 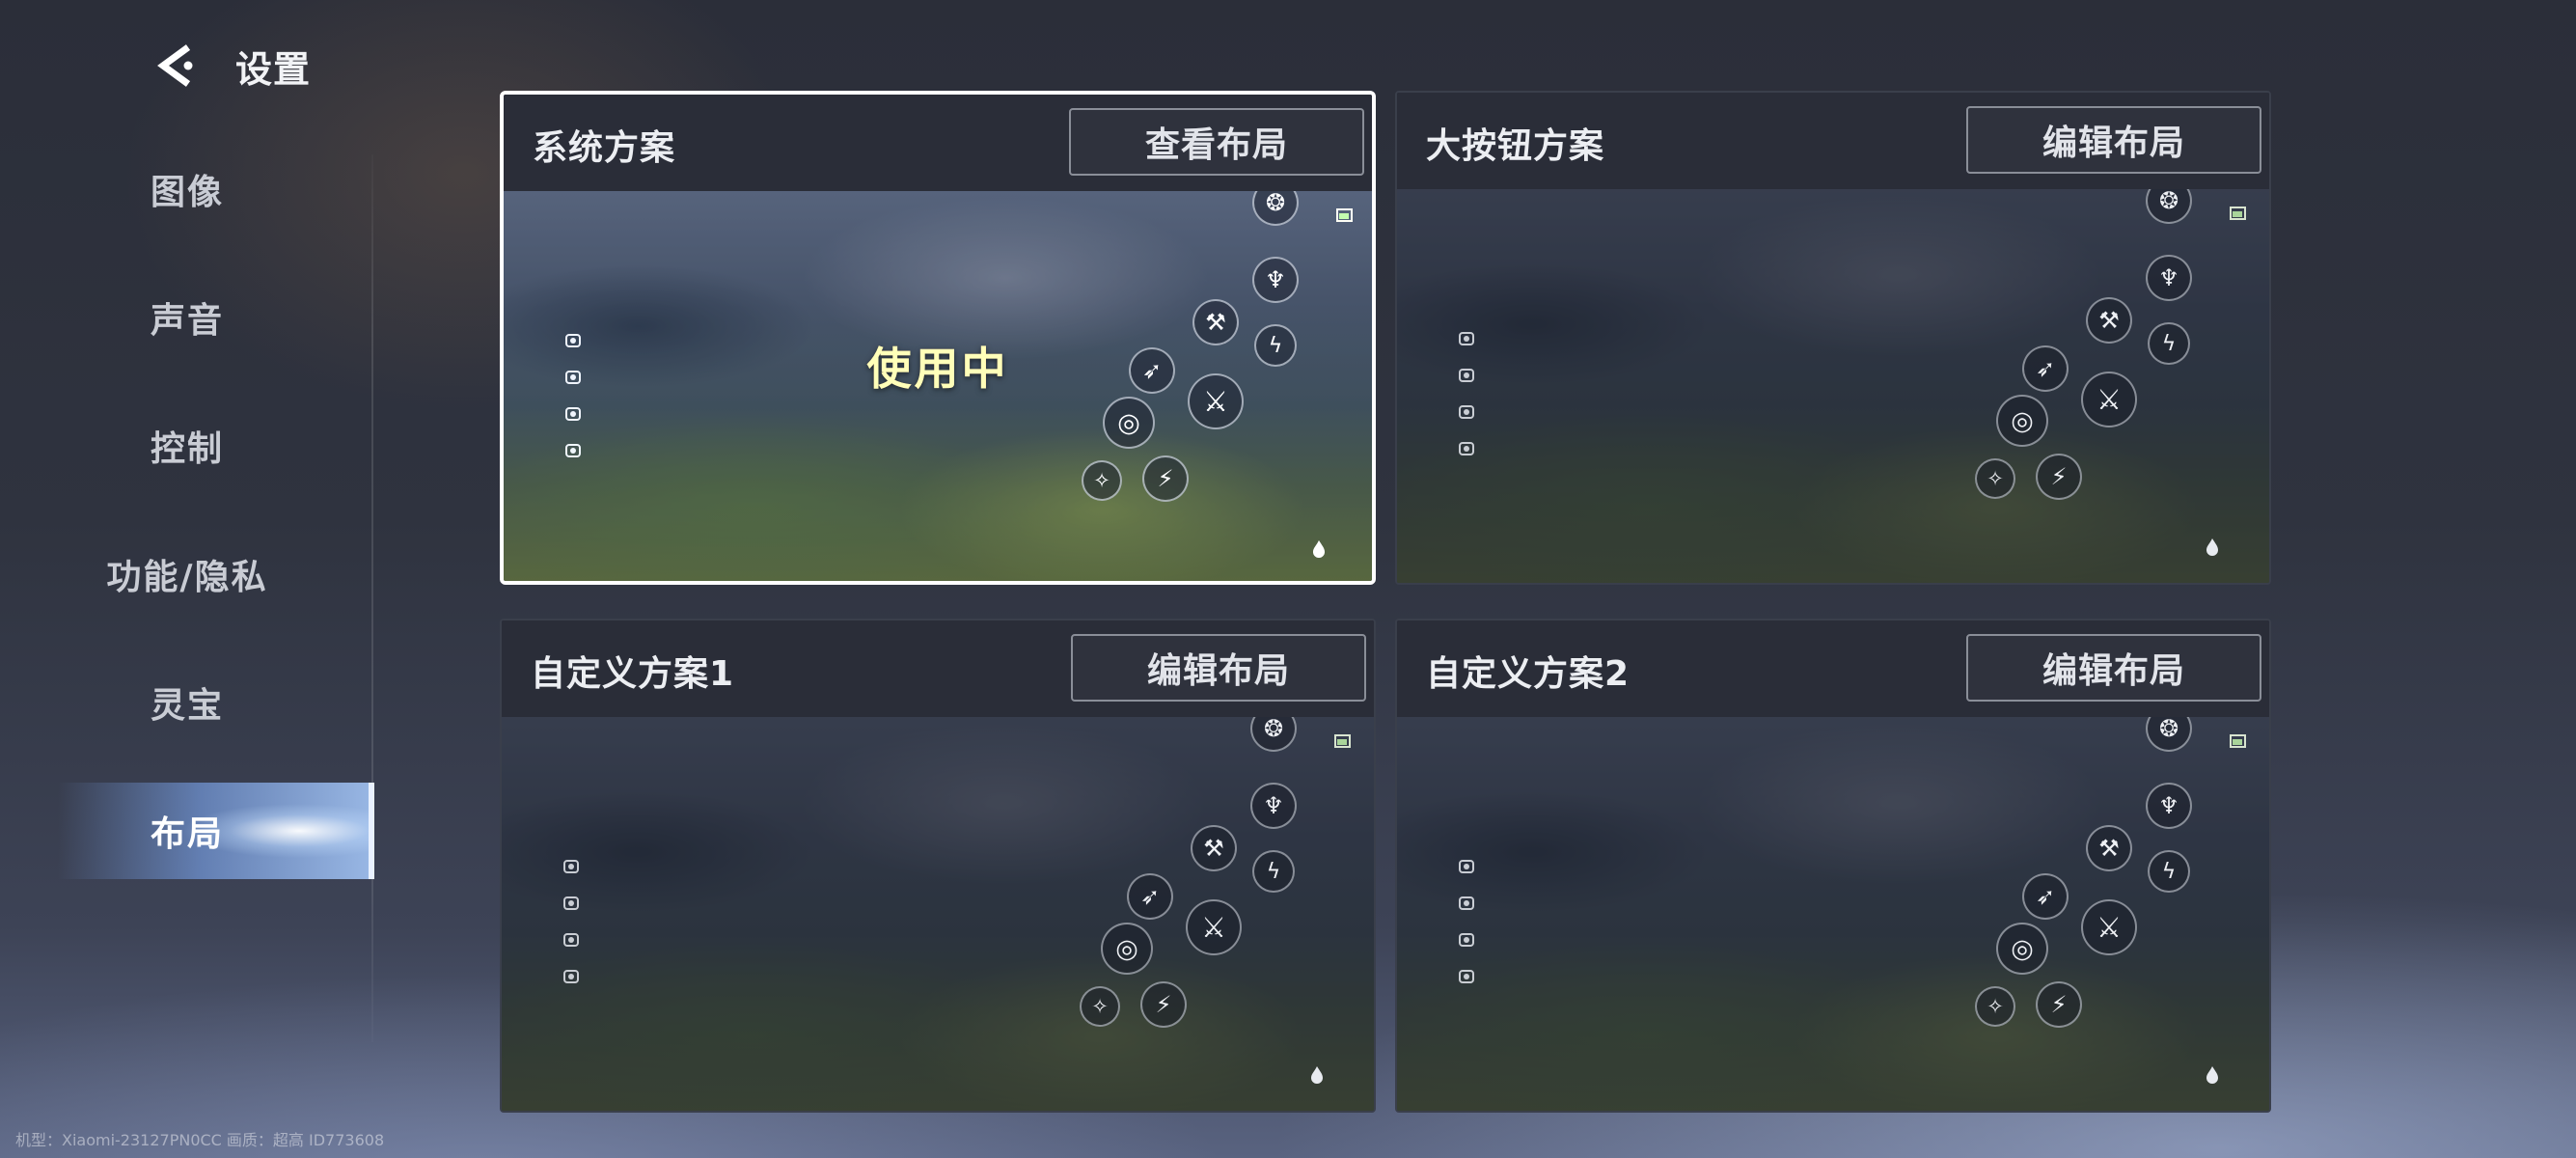 What do you see at coordinates (1529, 674) in the screenshot?
I see `card-title: 自定义方案2` at bounding box center [1529, 674].